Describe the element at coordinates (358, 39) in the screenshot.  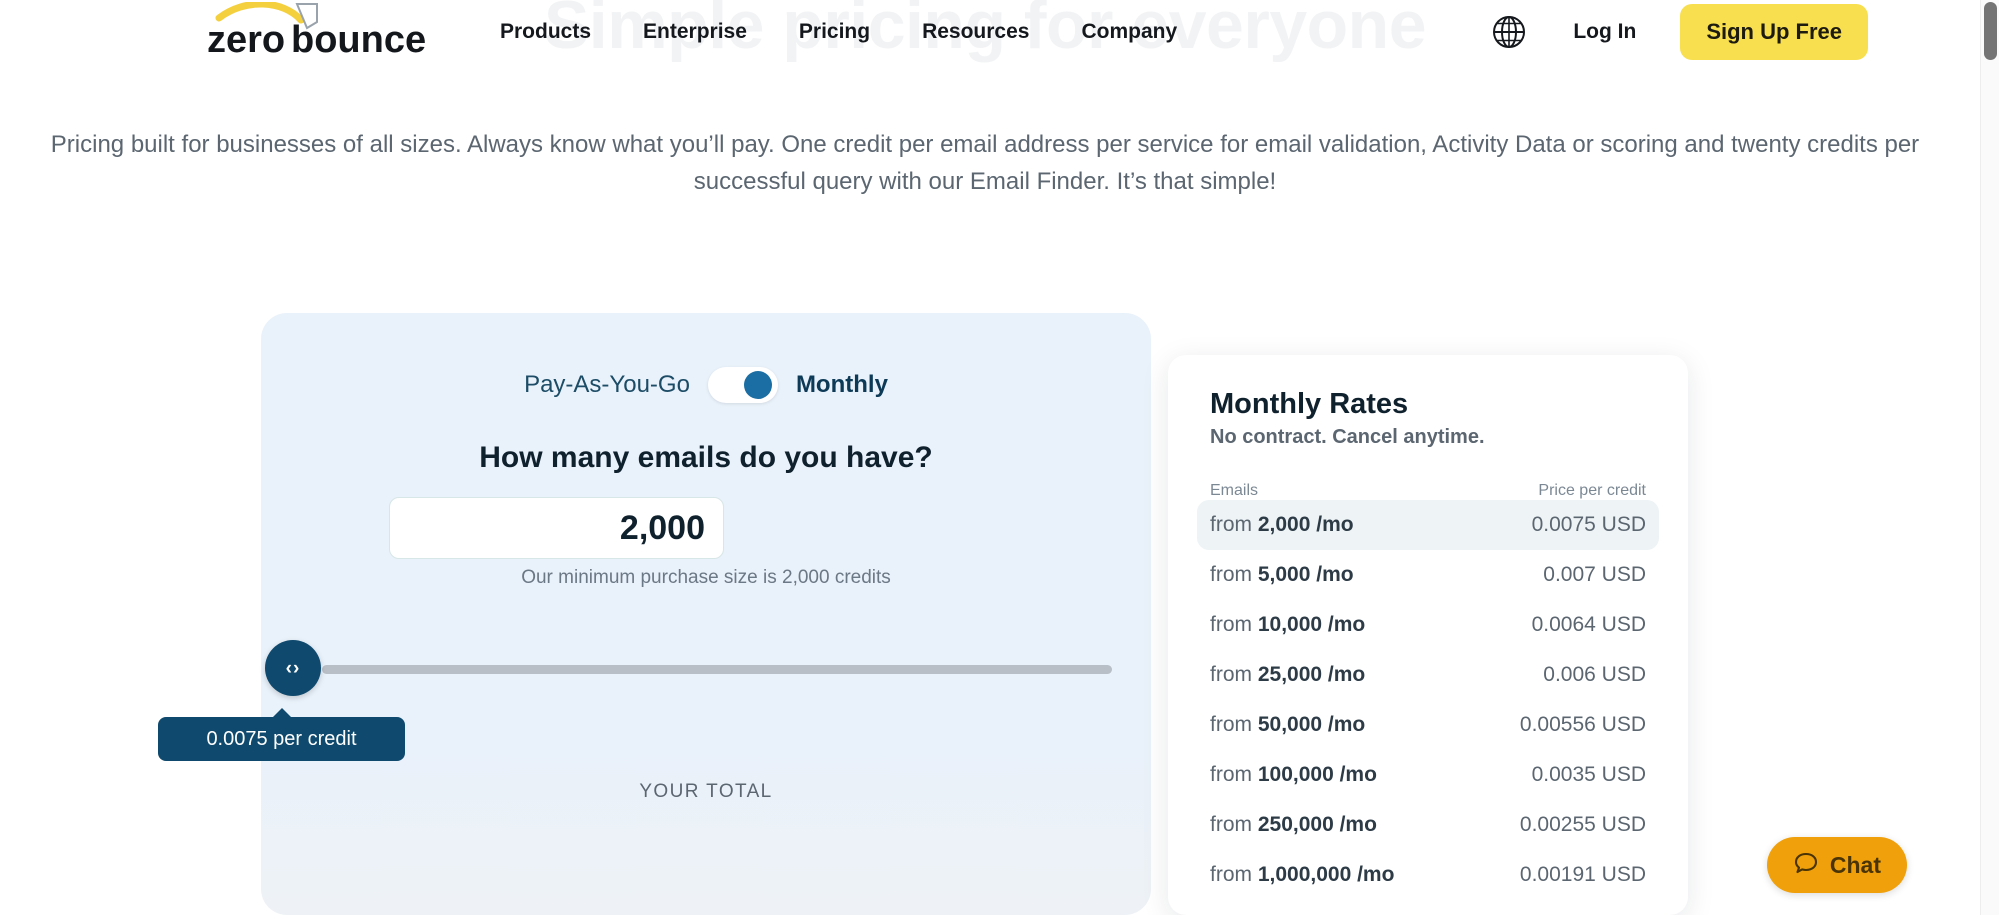
I see `svg-text: bounce` at that location.